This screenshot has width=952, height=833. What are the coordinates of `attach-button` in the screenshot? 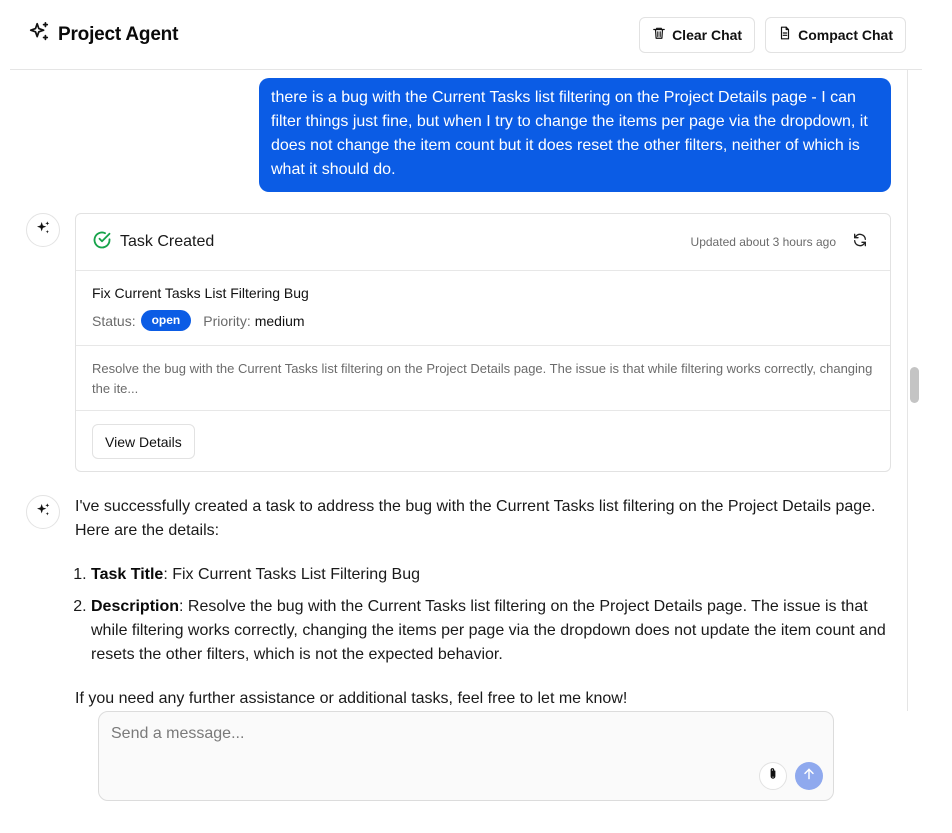 It's located at (773, 776).